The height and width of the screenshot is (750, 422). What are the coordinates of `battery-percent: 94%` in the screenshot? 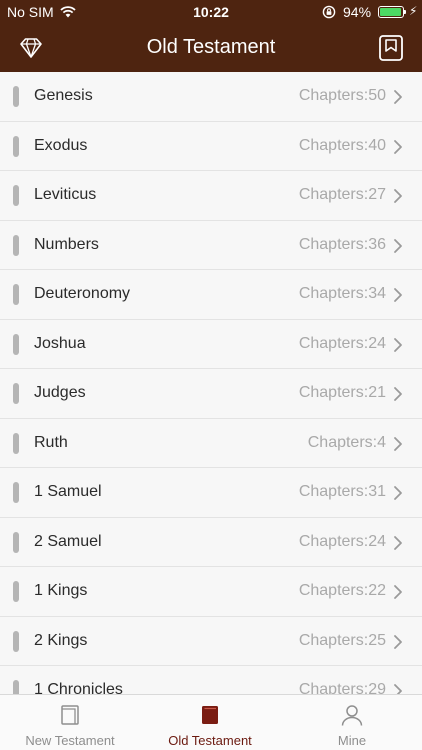 It's located at (357, 12).